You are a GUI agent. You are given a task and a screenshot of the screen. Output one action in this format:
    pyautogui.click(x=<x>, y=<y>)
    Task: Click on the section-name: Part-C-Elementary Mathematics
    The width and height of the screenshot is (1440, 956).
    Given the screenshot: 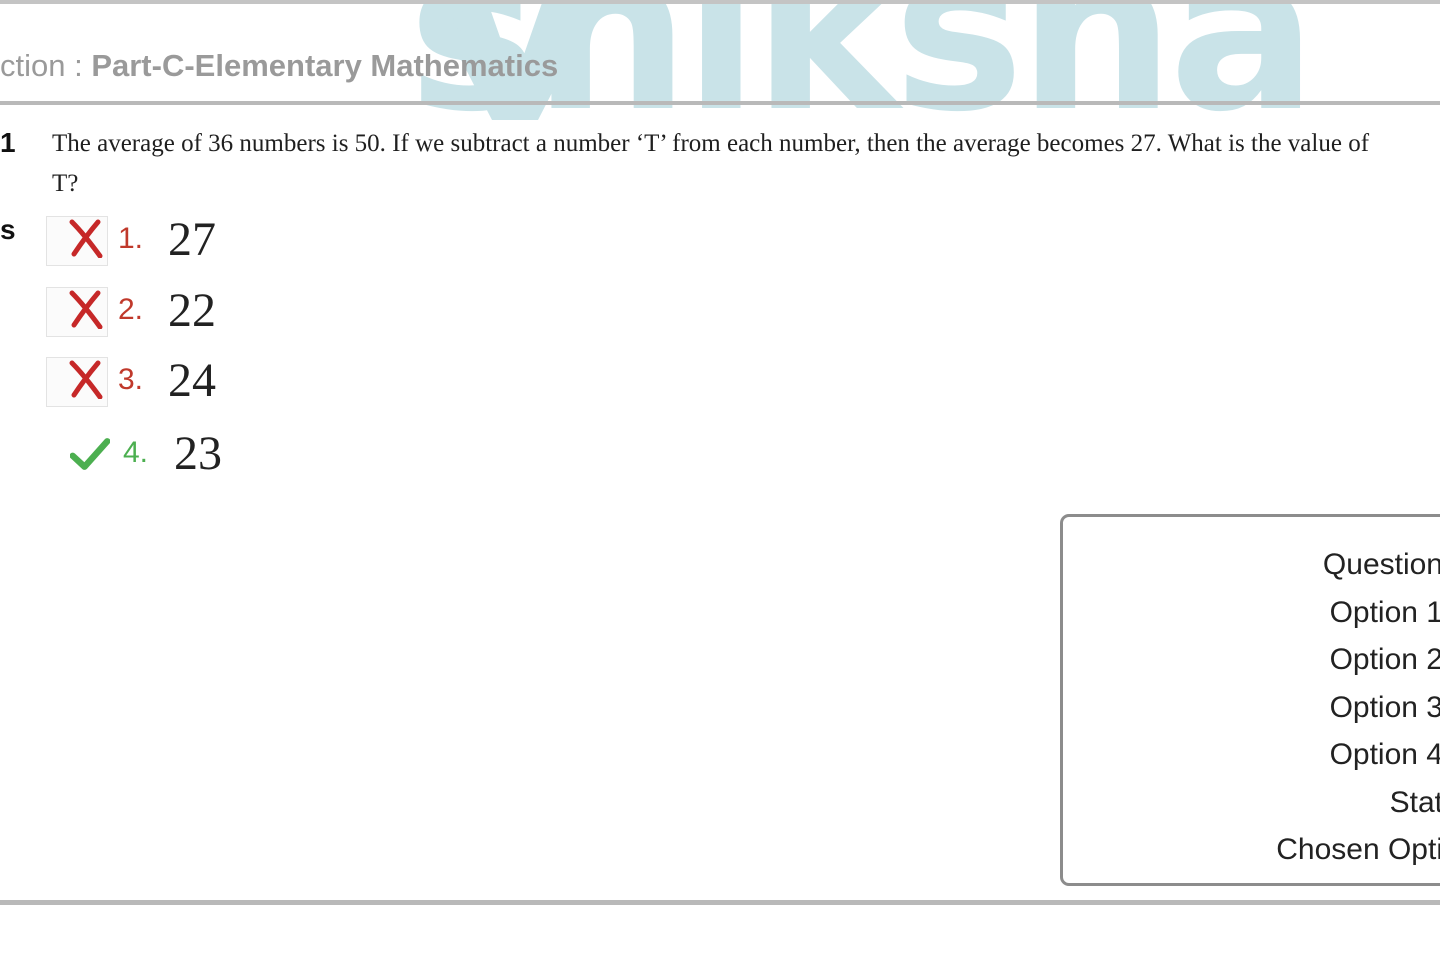 What is the action you would take?
    pyautogui.click(x=325, y=65)
    